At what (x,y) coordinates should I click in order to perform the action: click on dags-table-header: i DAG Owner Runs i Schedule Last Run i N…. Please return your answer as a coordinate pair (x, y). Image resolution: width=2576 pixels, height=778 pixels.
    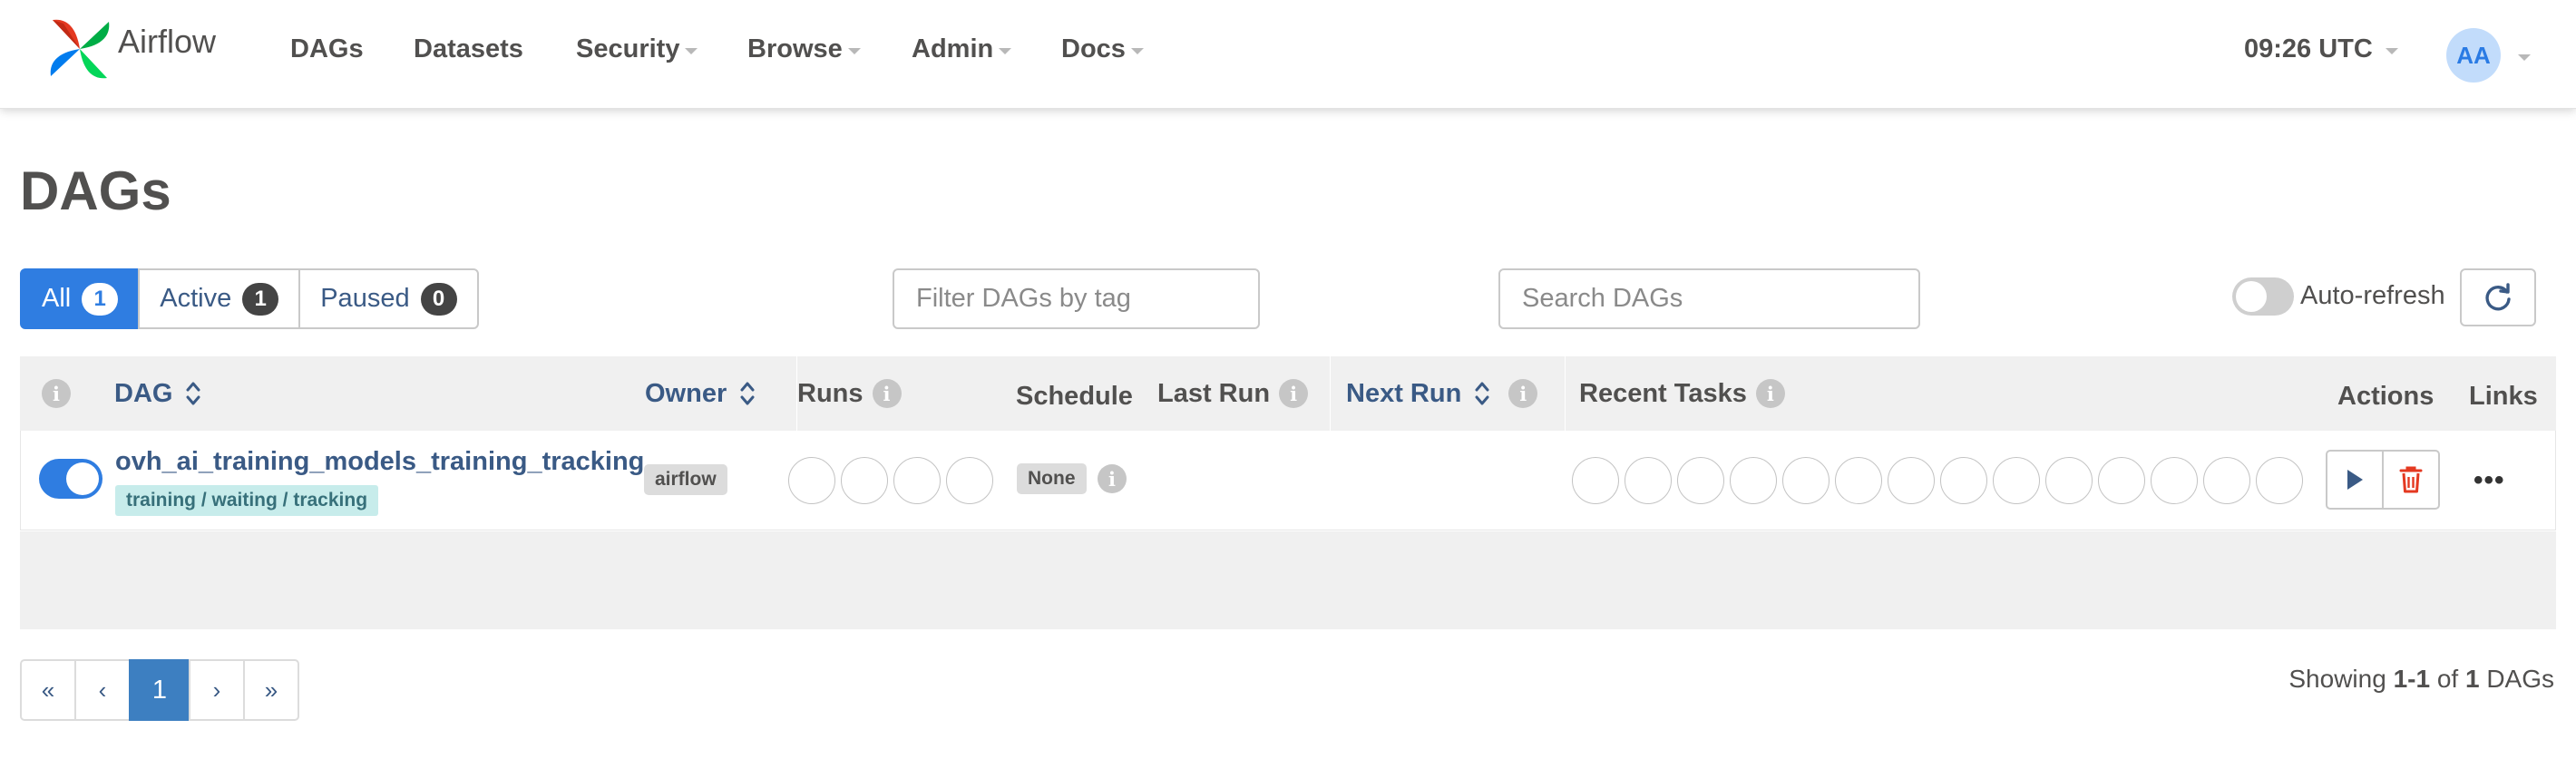
    Looking at the image, I should click on (1288, 393).